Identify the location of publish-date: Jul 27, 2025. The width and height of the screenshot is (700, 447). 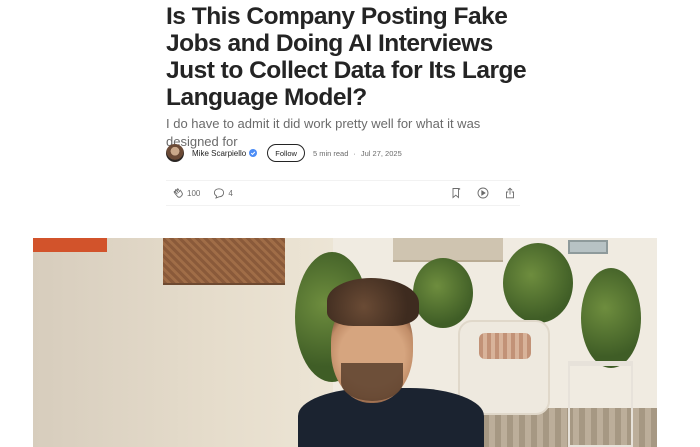
(381, 153).